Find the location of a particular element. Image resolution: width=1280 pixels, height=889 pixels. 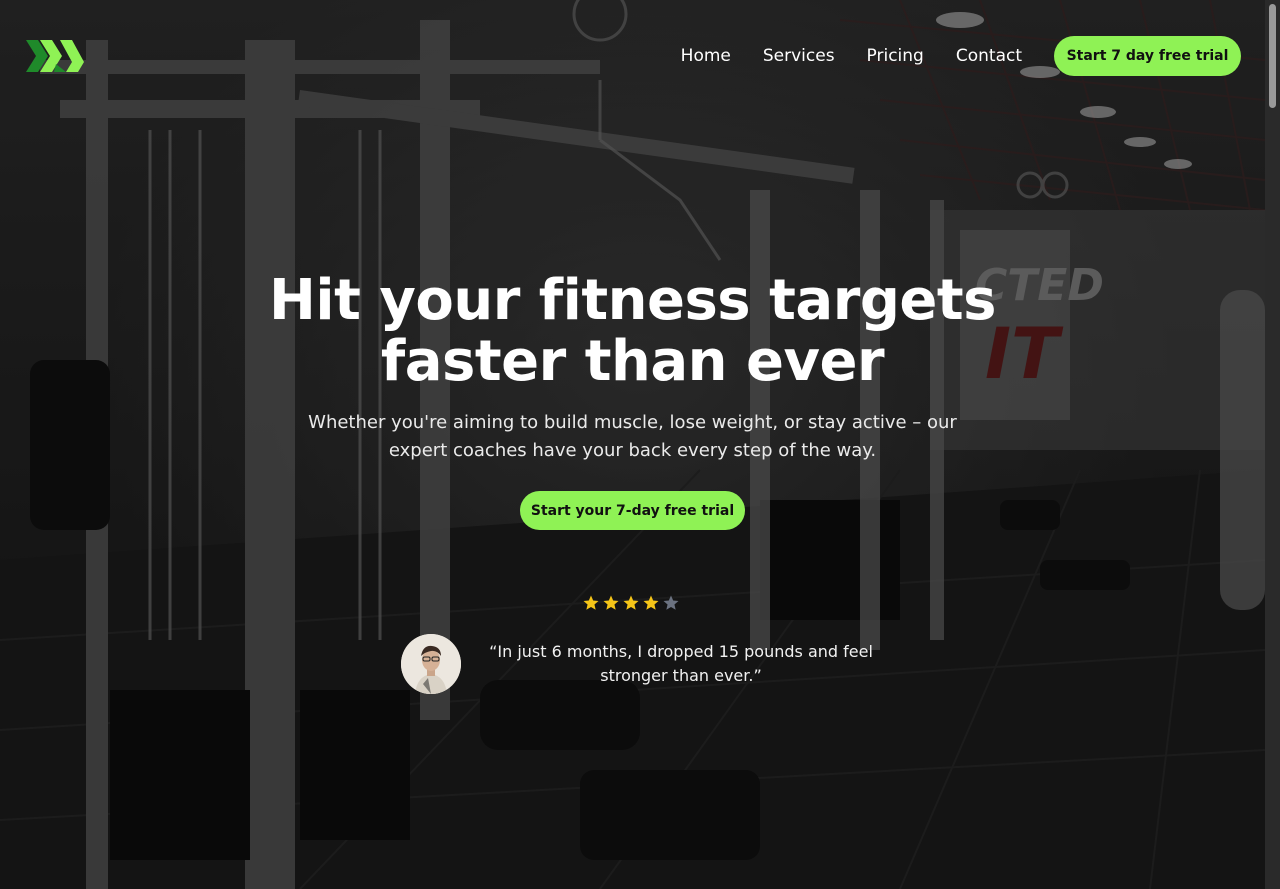

nav-contact-link: Contact is located at coordinates (989, 56).